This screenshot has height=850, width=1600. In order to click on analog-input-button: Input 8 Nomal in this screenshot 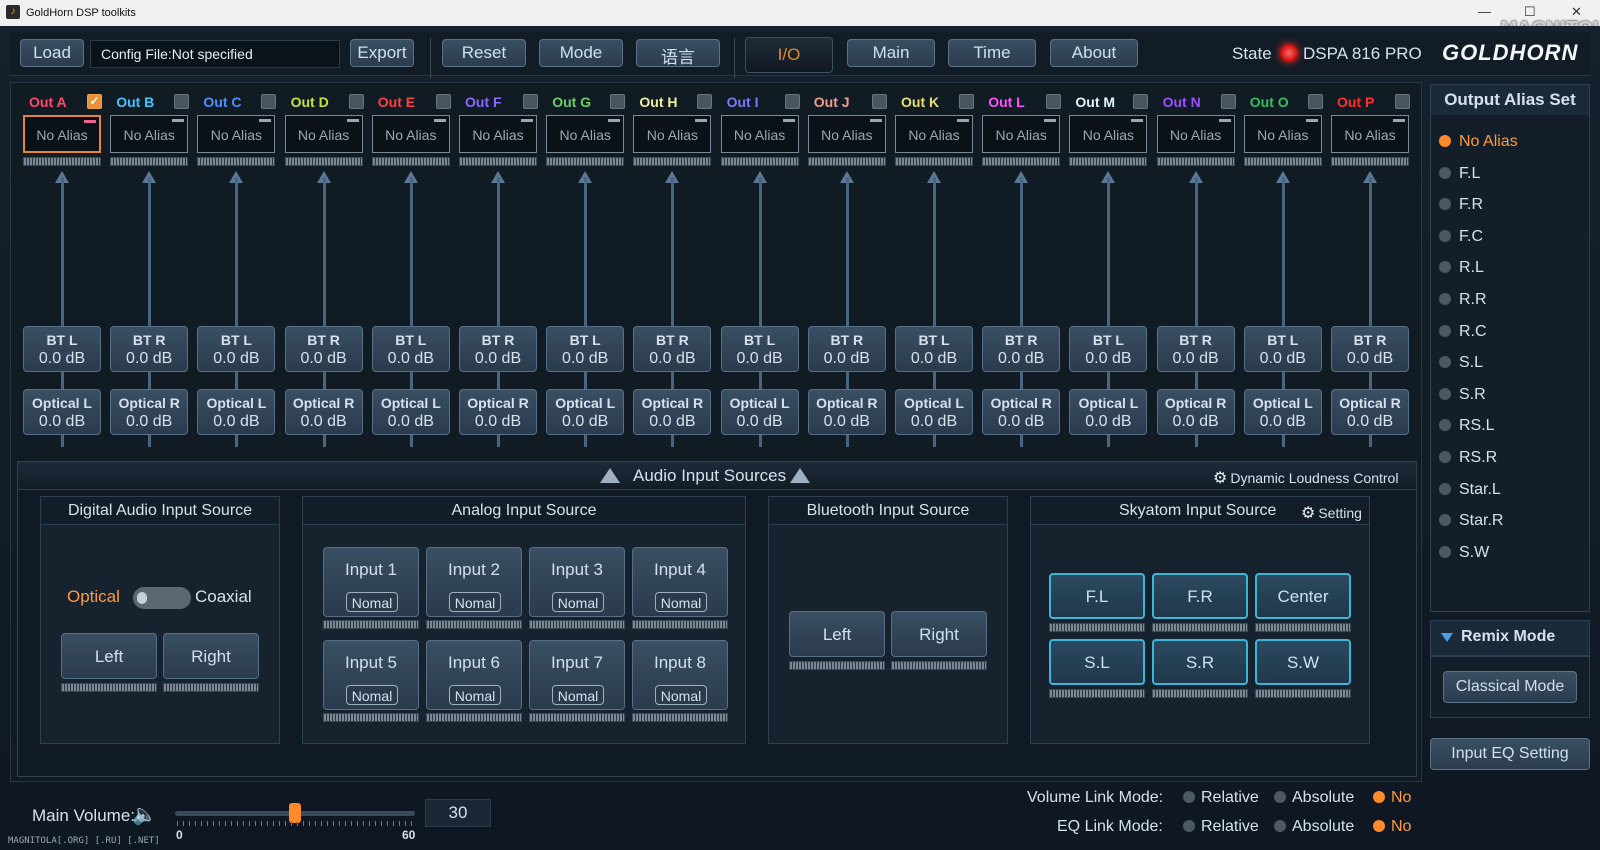, I will do `click(680, 675)`.